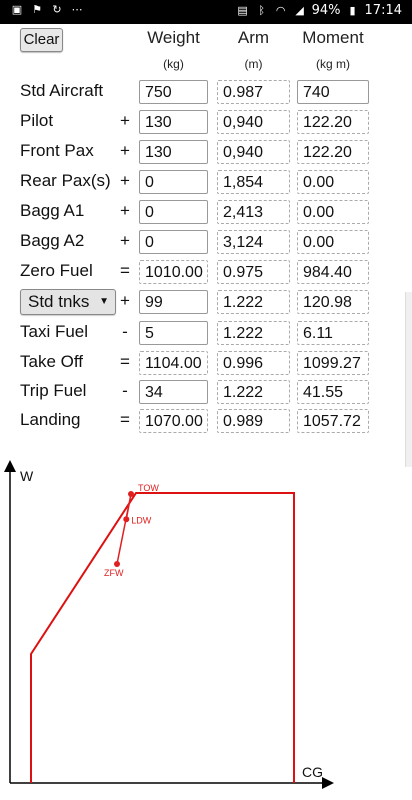 The width and height of the screenshot is (412, 800). Describe the element at coordinates (173, 363) in the screenshot. I see `take-off-weight-value: 1104.00` at that location.